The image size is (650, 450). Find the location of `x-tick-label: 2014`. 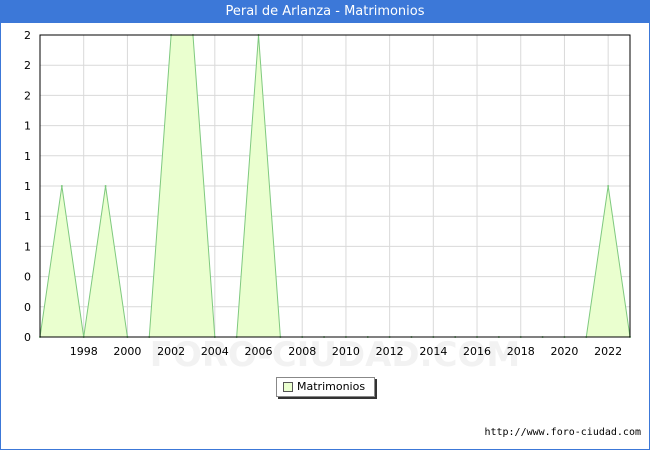

x-tick-label: 2014 is located at coordinates (433, 351).